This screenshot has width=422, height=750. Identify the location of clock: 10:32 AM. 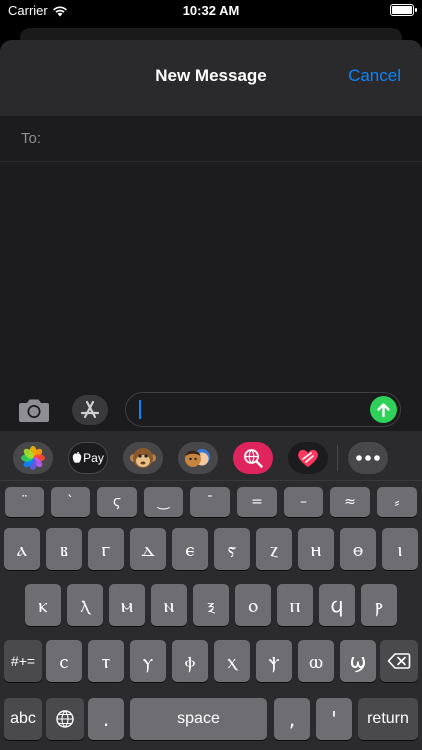
(211, 10).